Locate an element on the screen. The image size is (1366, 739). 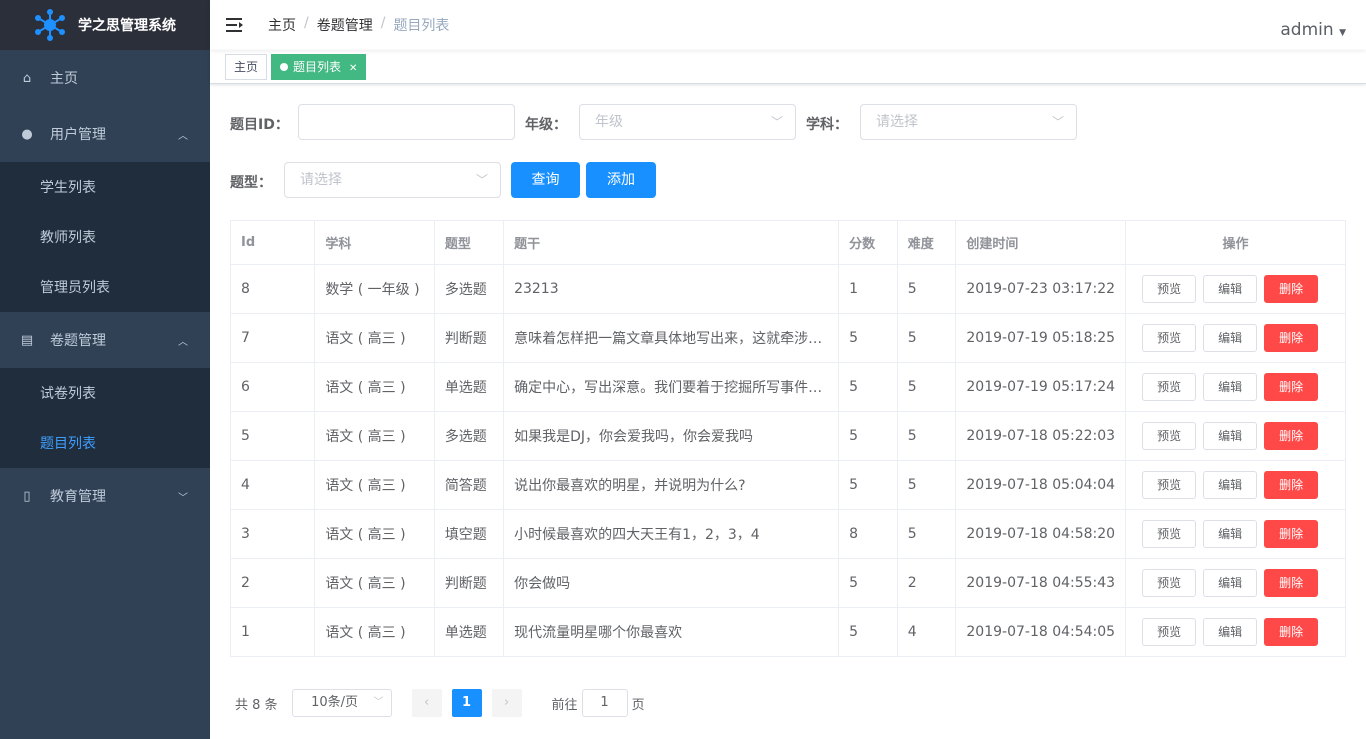
breadcrumb-exam-management: 卷题管理 is located at coordinates (345, 25).